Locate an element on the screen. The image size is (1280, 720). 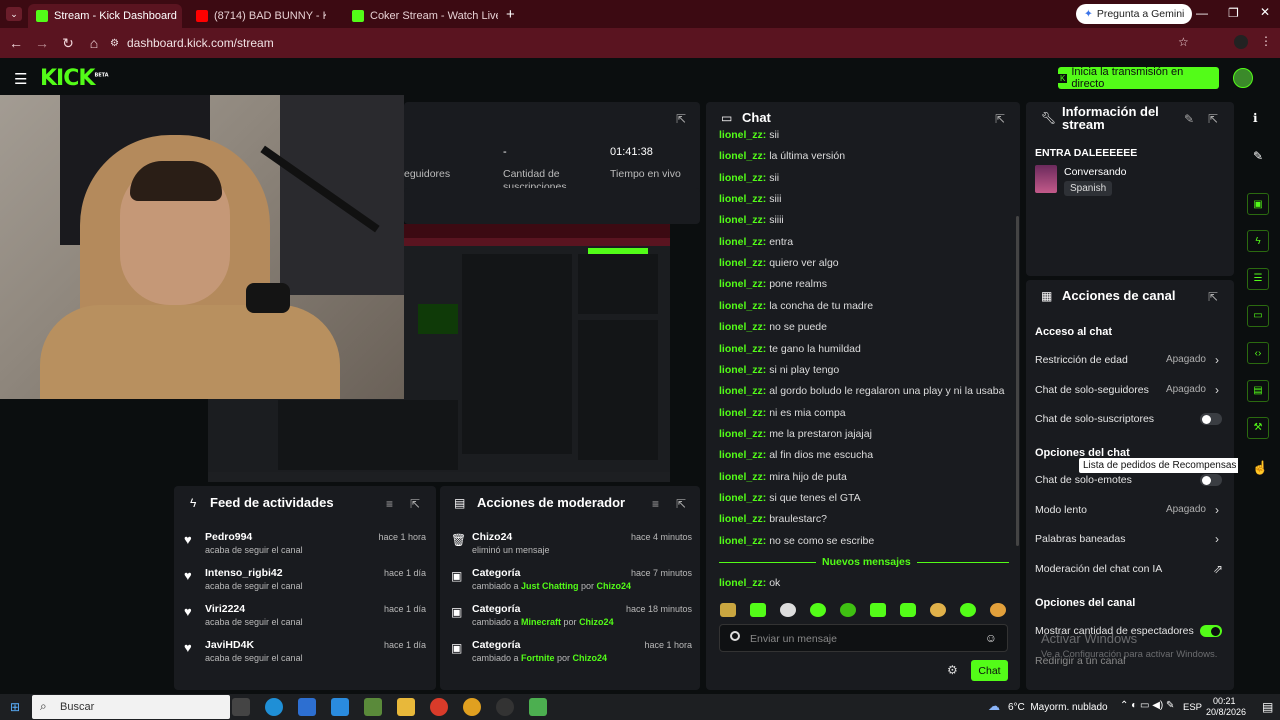
clock-time: 00:21 is located at coordinates (1224, 701).